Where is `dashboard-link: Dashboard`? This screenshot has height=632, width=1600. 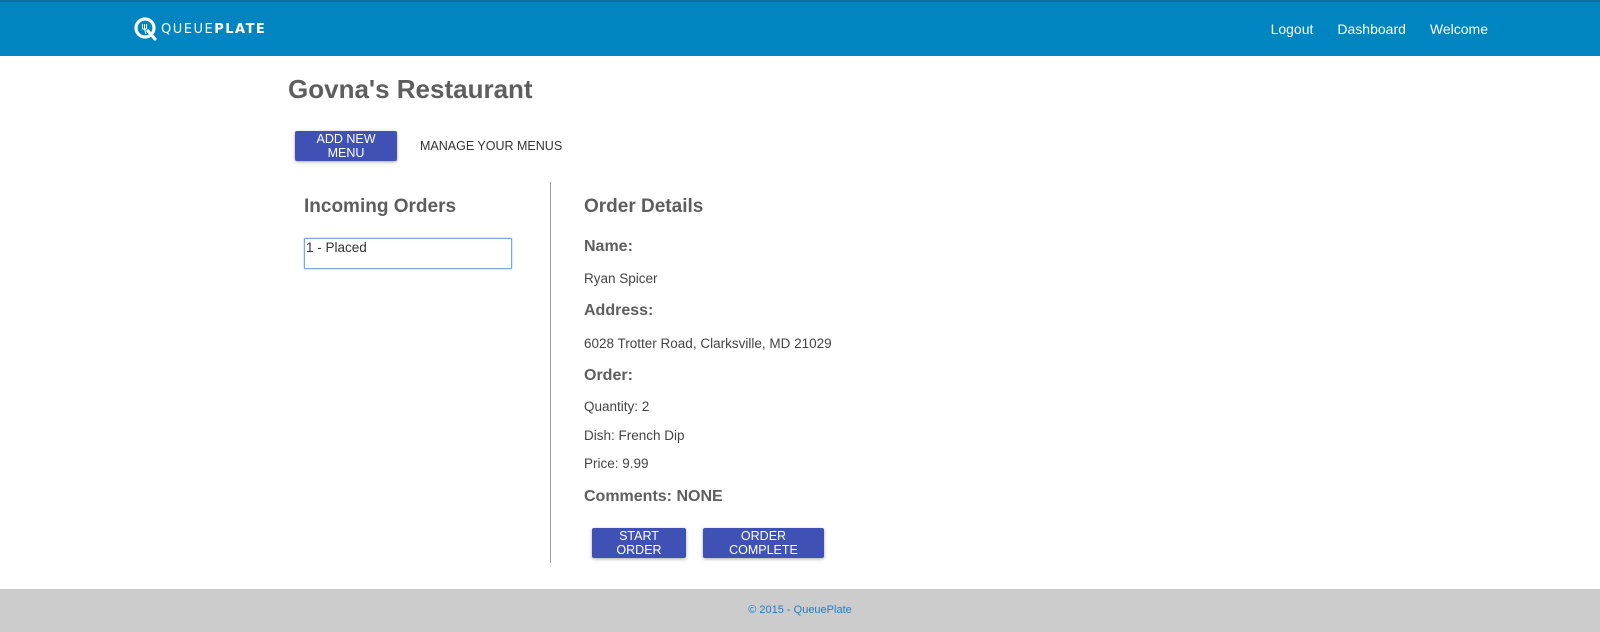
dashboard-link: Dashboard is located at coordinates (1371, 29).